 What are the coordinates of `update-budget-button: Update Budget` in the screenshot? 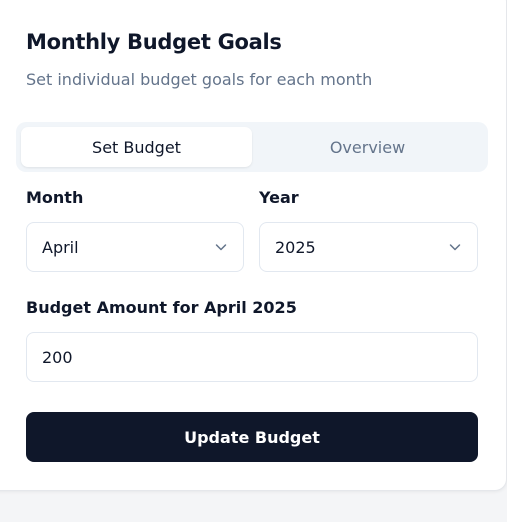 It's located at (252, 437).